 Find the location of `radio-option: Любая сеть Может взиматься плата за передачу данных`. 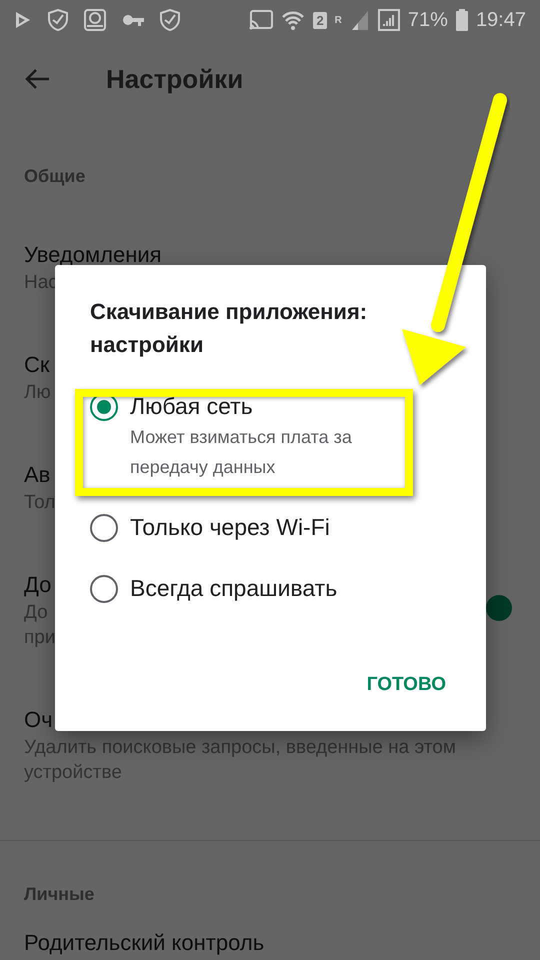

radio-option: Любая сеть Может взиматься плата за передачу данных is located at coordinates (271, 436).